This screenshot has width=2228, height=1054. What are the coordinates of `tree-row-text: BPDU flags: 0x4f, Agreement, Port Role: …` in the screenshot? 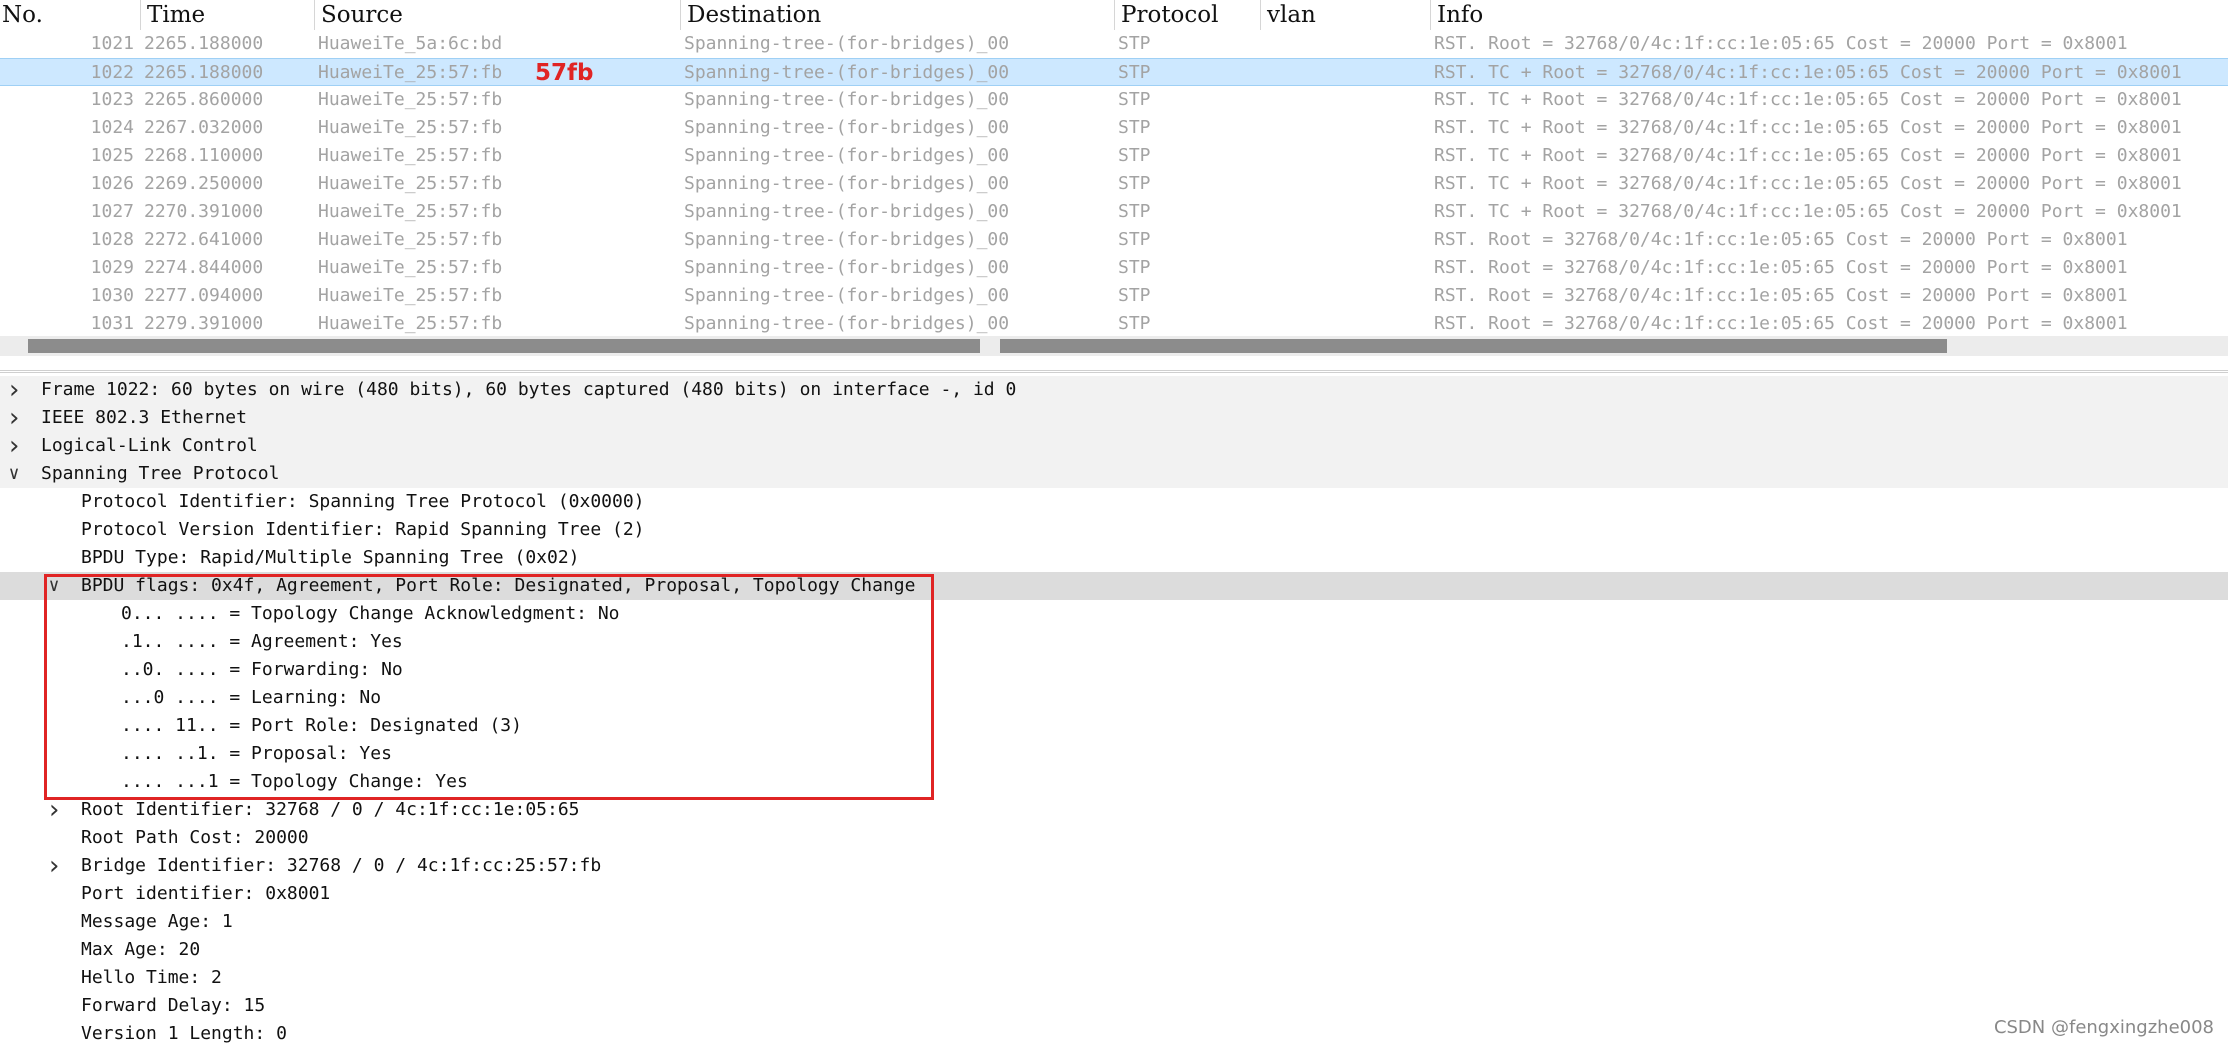 It's located at (498, 585).